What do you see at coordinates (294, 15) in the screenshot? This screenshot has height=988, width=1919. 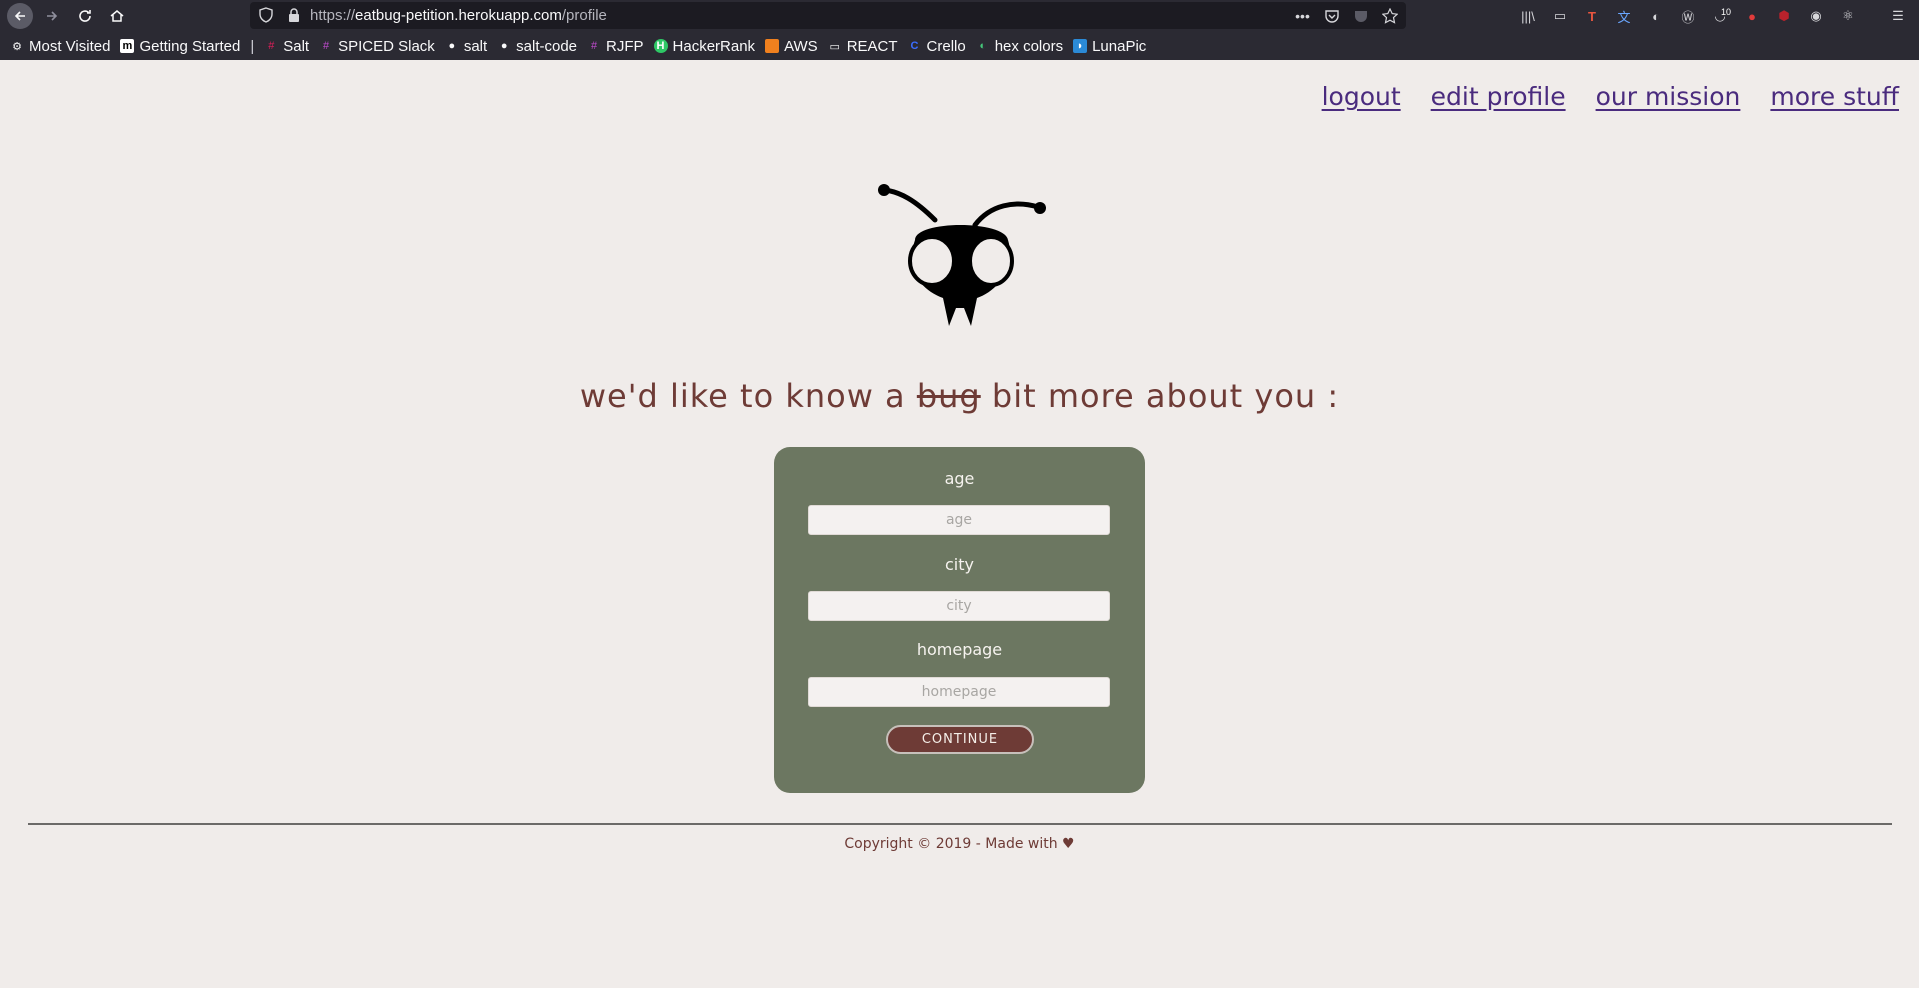 I see `lock-icon` at bounding box center [294, 15].